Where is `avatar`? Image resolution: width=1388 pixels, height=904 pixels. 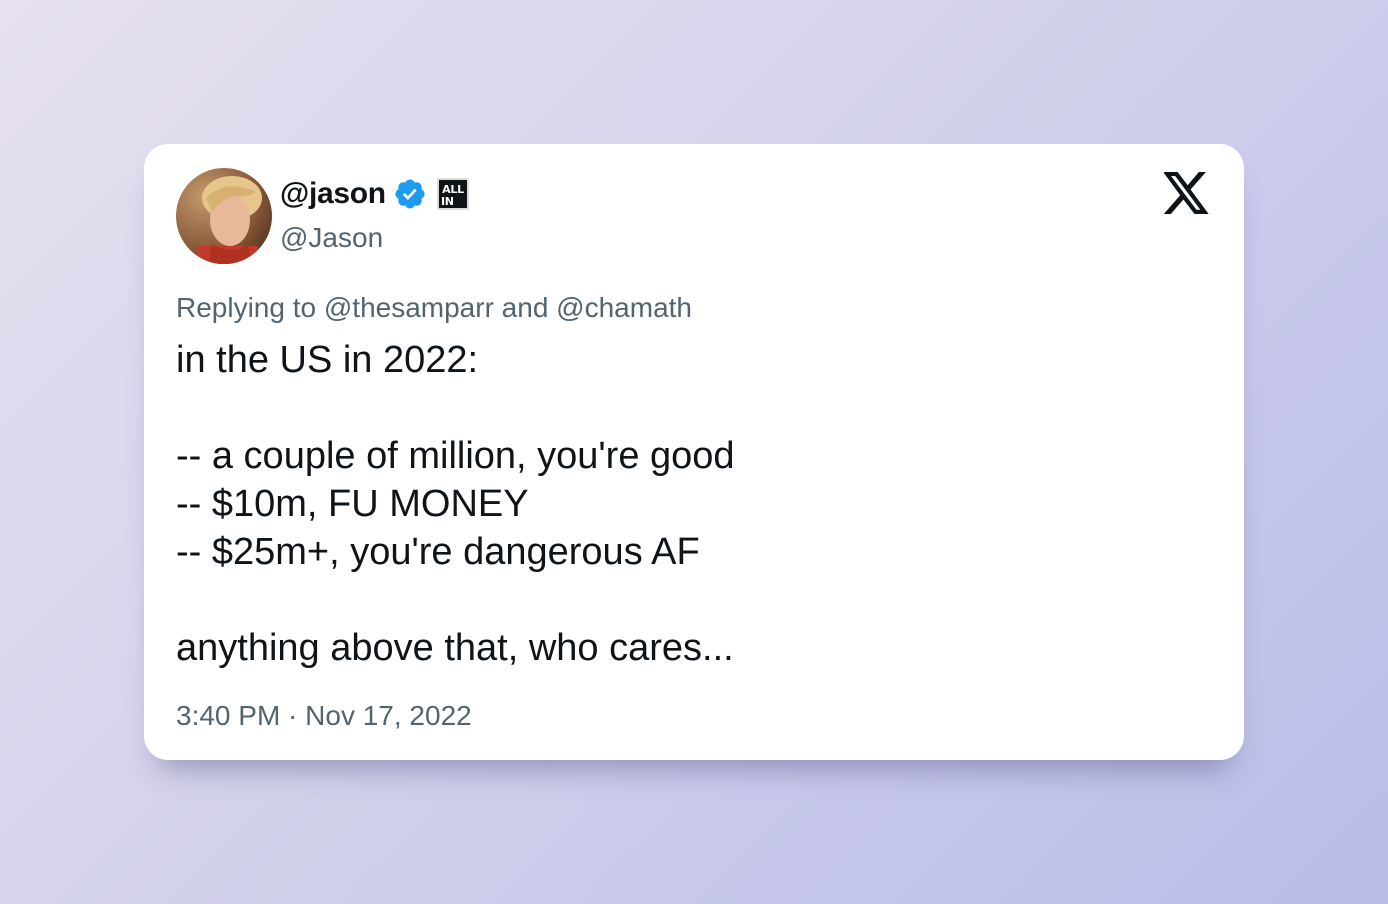 avatar is located at coordinates (224, 216).